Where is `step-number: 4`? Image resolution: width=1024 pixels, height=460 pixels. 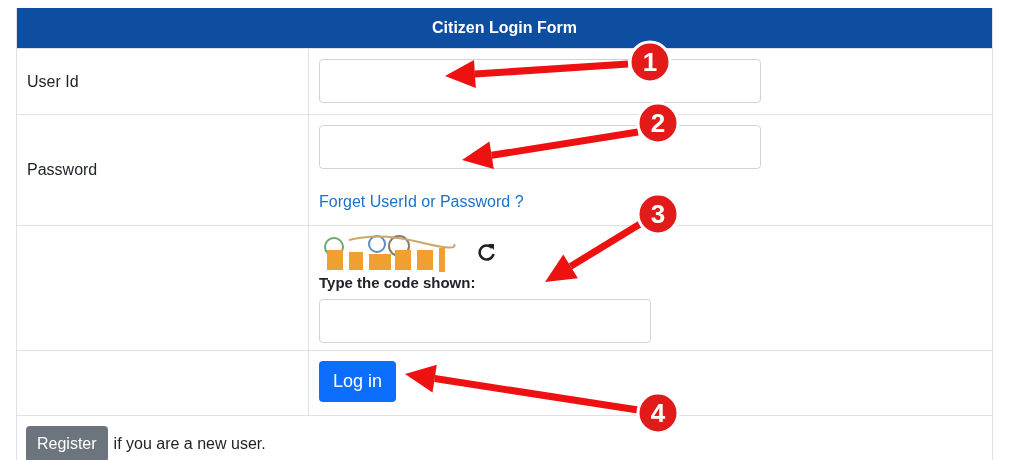
step-number: 4 is located at coordinates (658, 413).